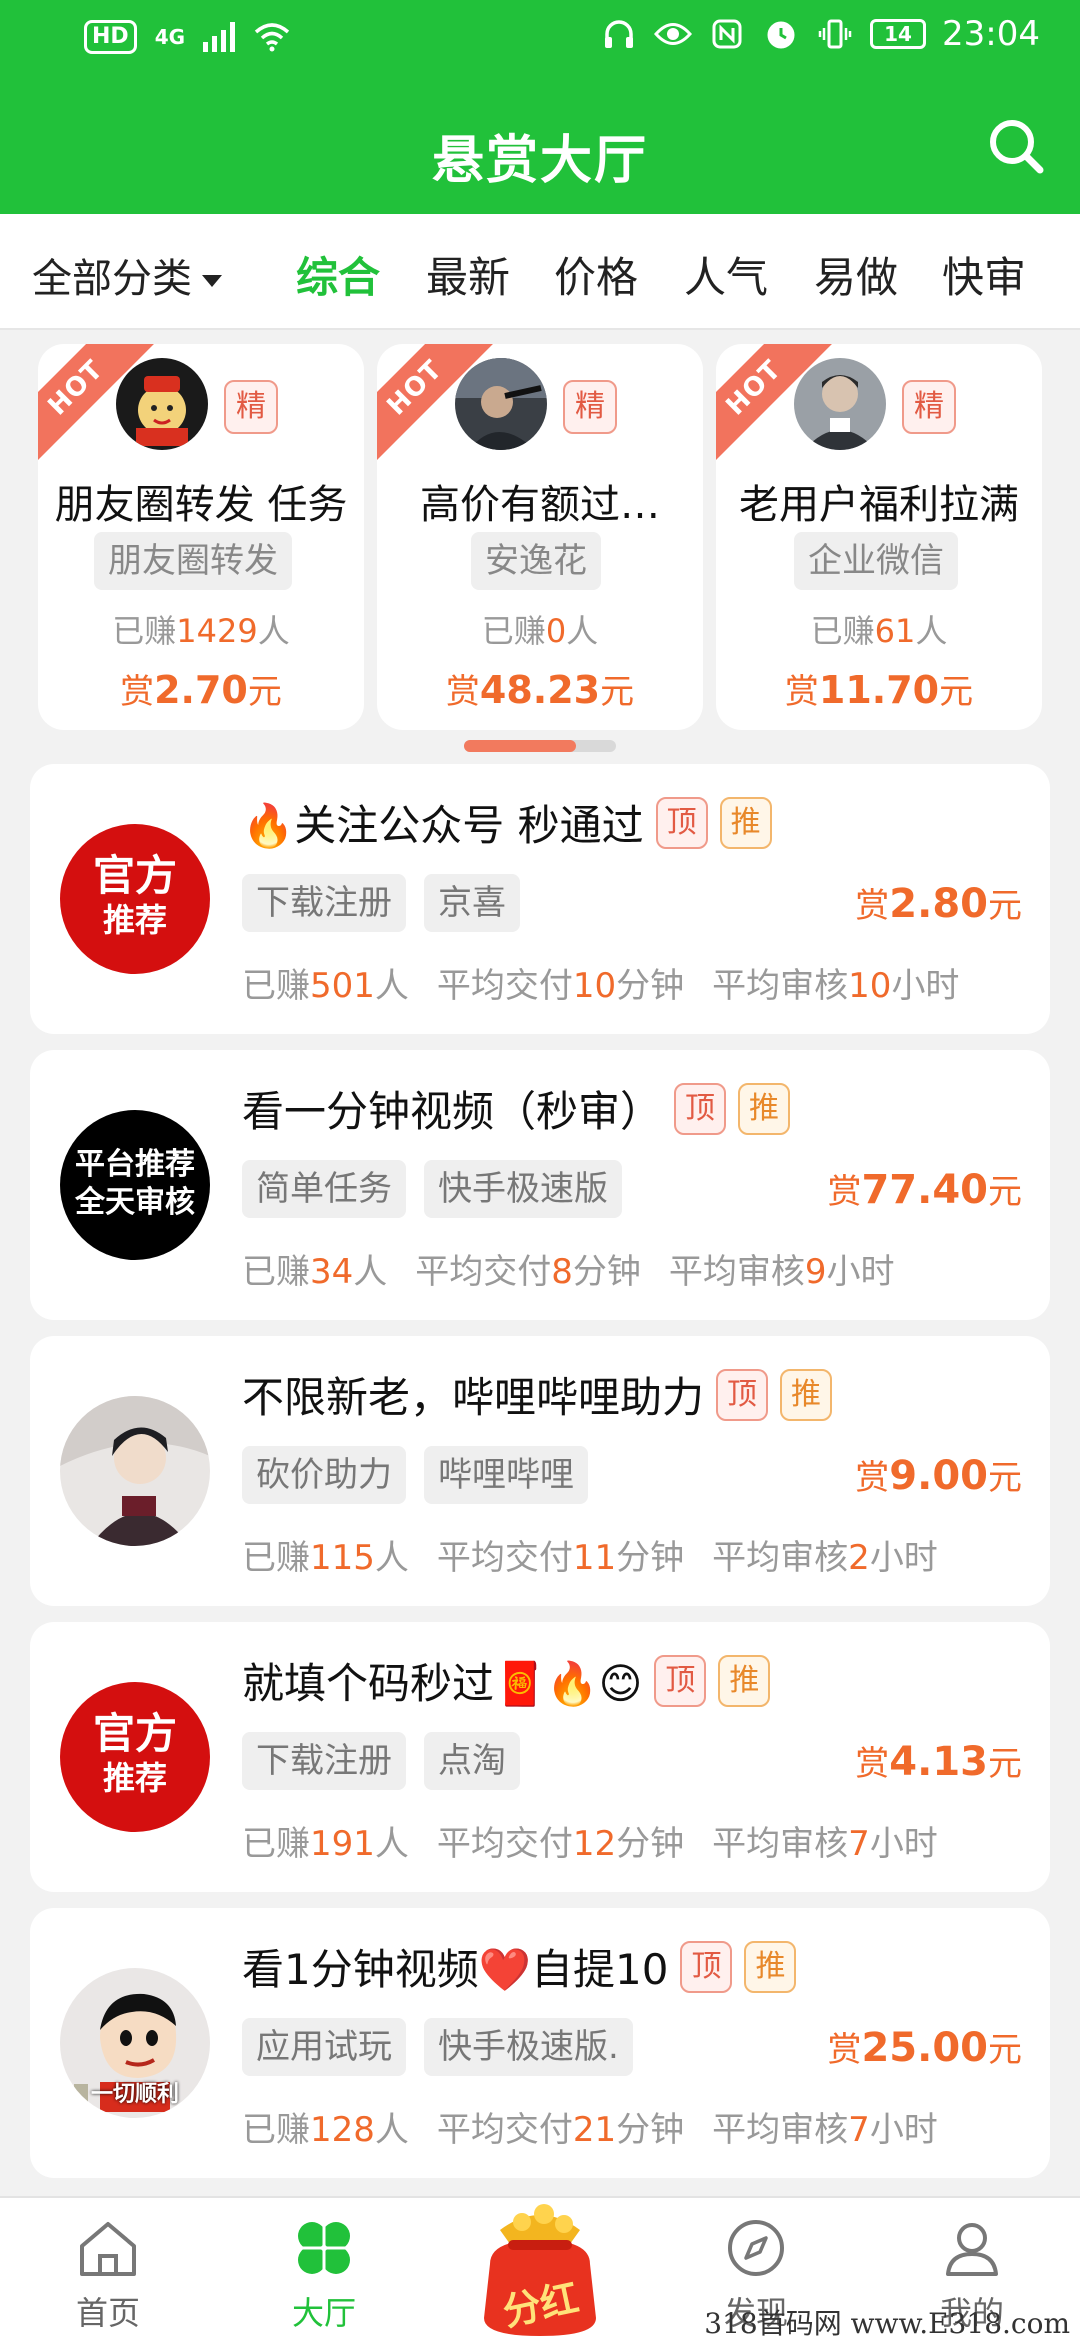 This screenshot has height=2340, width=1080. I want to click on all-categories-dropdown: 全部分类, so click(127, 275).